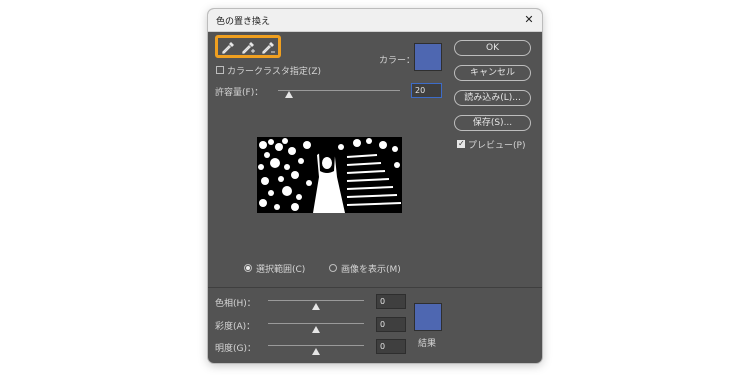 Image resolution: width=750 pixels, height=375 pixels. What do you see at coordinates (375, 287) in the screenshot?
I see `section-divider` at bounding box center [375, 287].